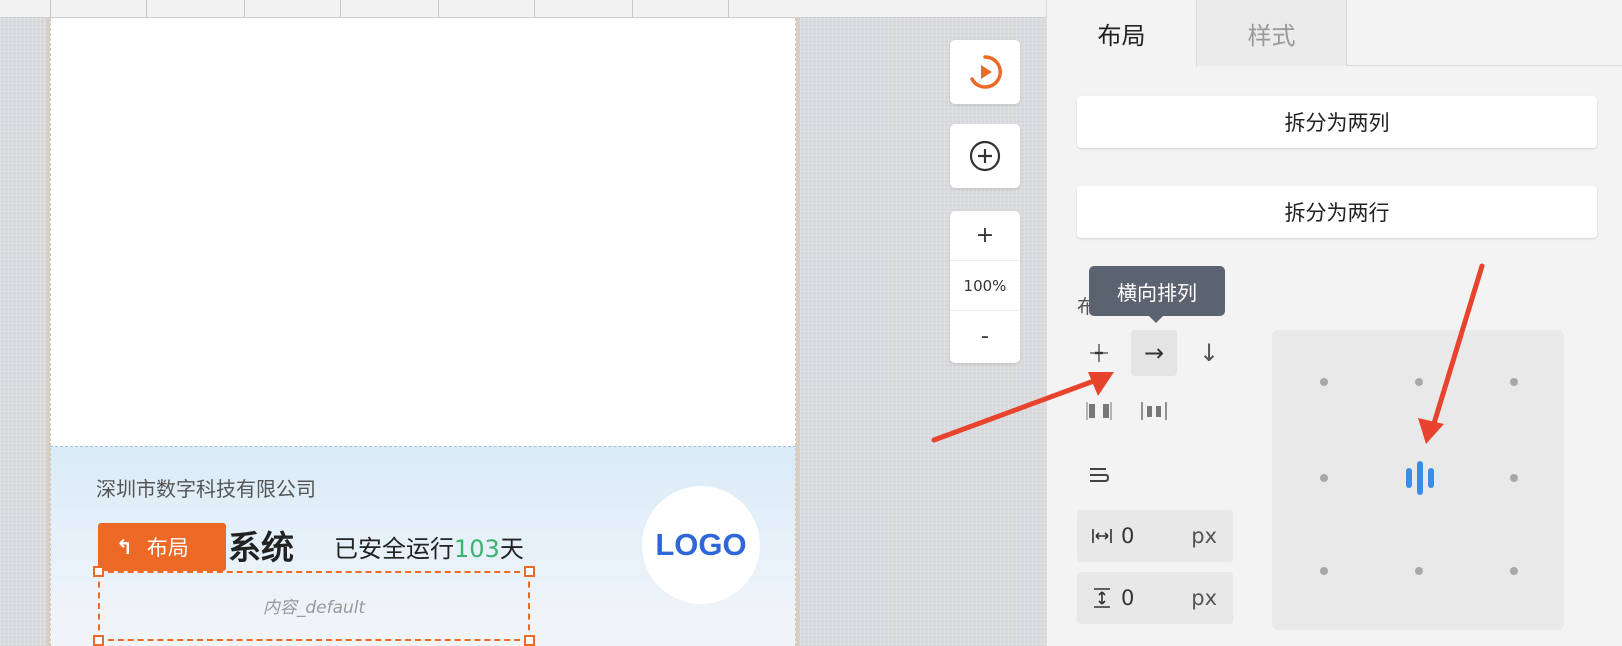 Image resolution: width=1622 pixels, height=646 pixels. I want to click on zoom-value: 100%, so click(985, 285).